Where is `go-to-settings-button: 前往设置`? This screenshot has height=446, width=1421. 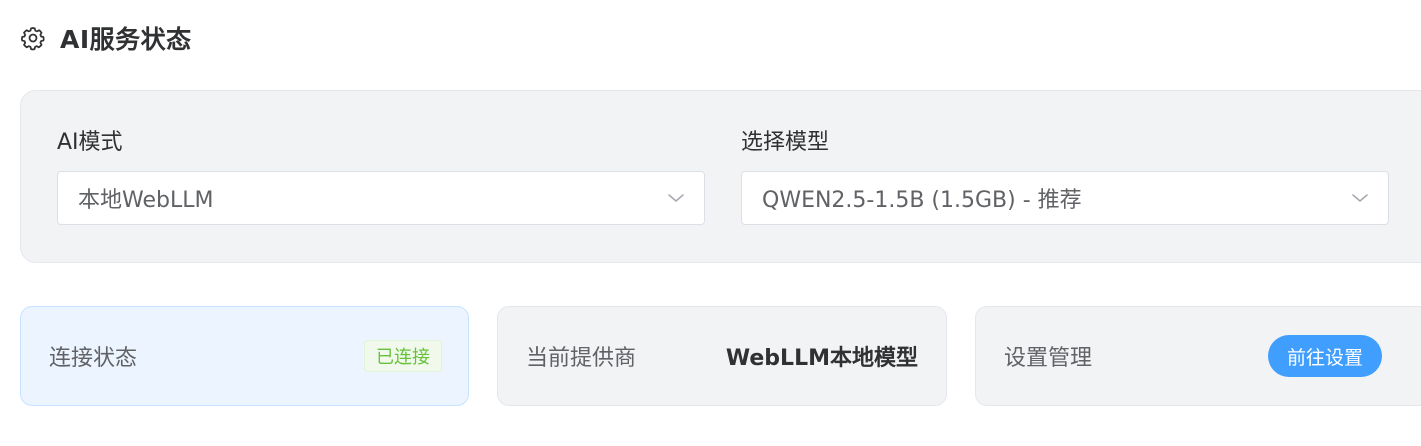
go-to-settings-button: 前往设置 is located at coordinates (1324, 356).